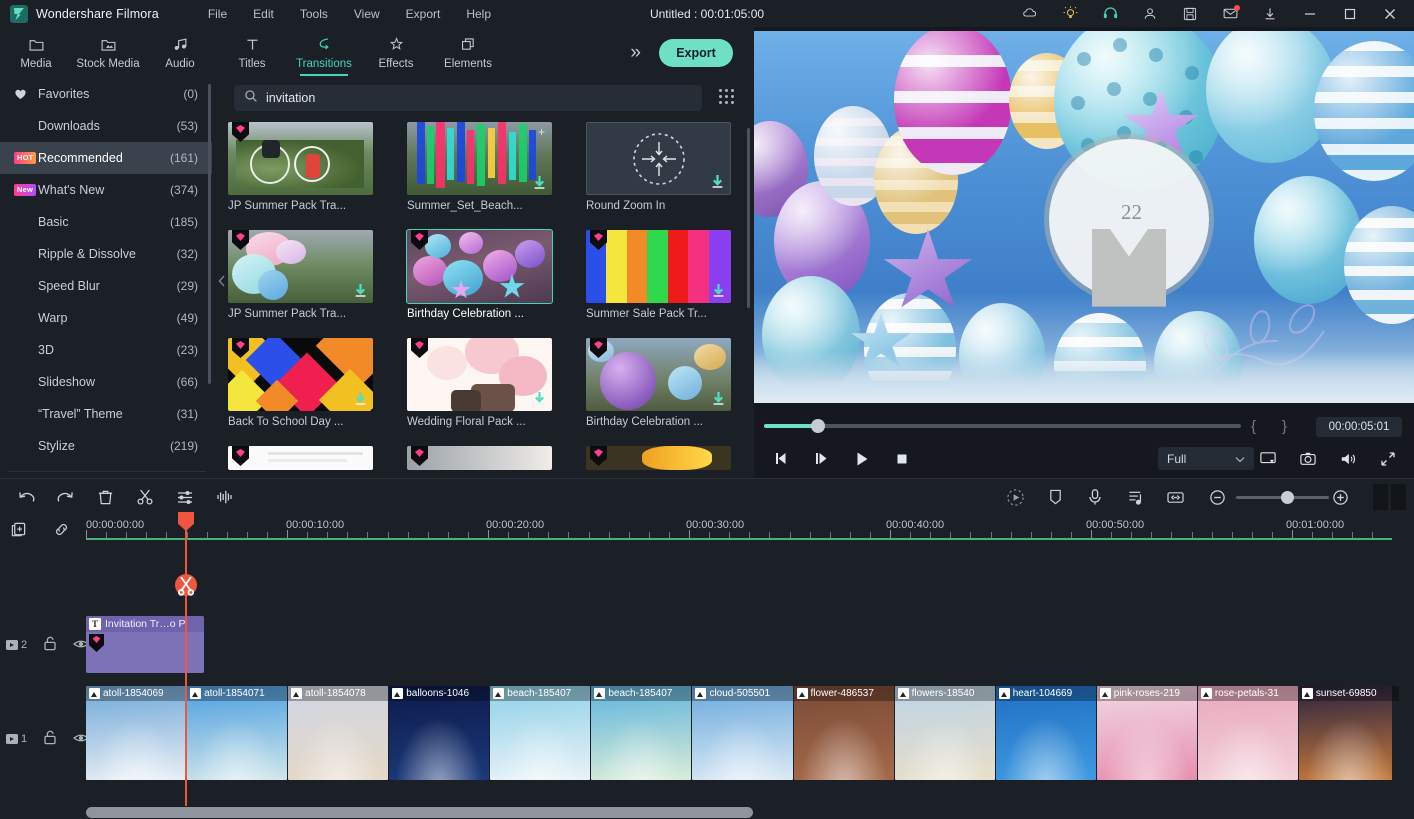 The image size is (1414, 819). Describe the element at coordinates (439, 733) in the screenshot. I see `timeline-clip-video: balloons-1046` at that location.